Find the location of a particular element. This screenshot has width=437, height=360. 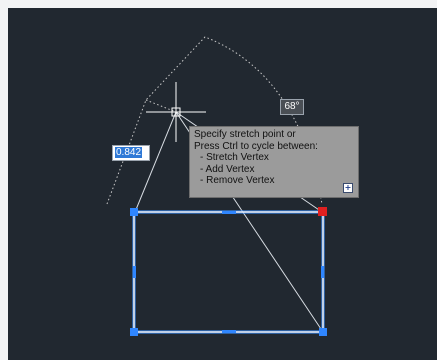

rubber-band-line-left is located at coordinates (155, 162).